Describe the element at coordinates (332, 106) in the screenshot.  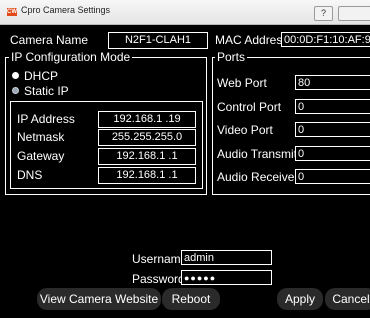
I see `control-port-field: 0` at that location.